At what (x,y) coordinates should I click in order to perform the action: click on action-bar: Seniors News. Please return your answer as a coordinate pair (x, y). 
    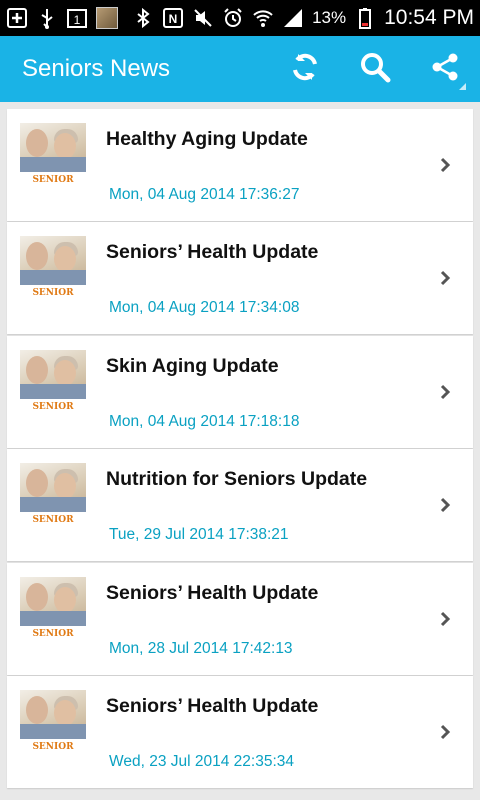
    Looking at the image, I should click on (240, 69).